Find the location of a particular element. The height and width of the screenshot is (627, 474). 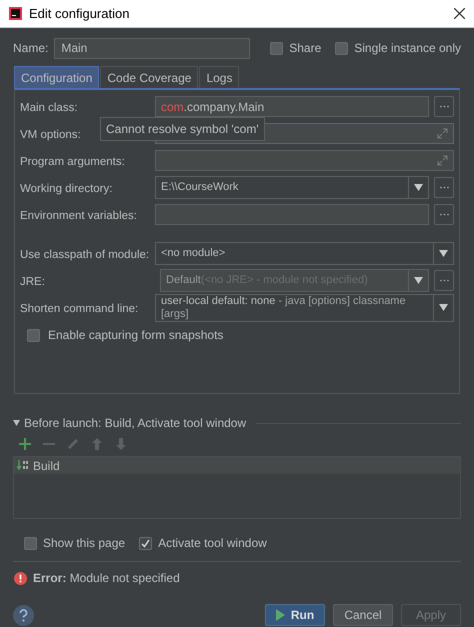

error-icon is located at coordinates (20, 578).